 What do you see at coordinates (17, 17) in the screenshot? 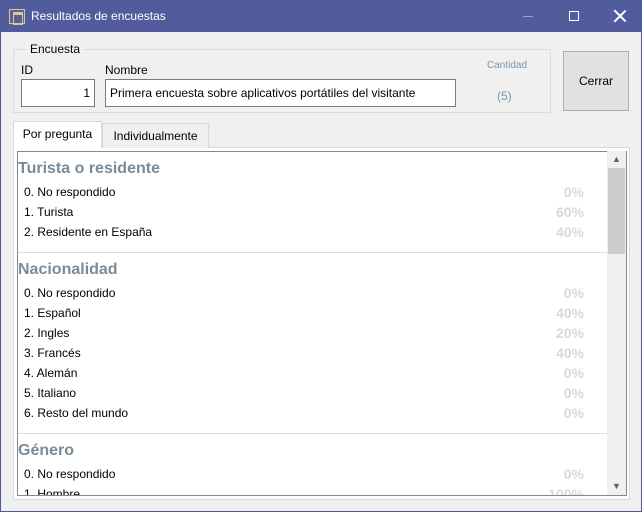
I see `app-icon` at bounding box center [17, 17].